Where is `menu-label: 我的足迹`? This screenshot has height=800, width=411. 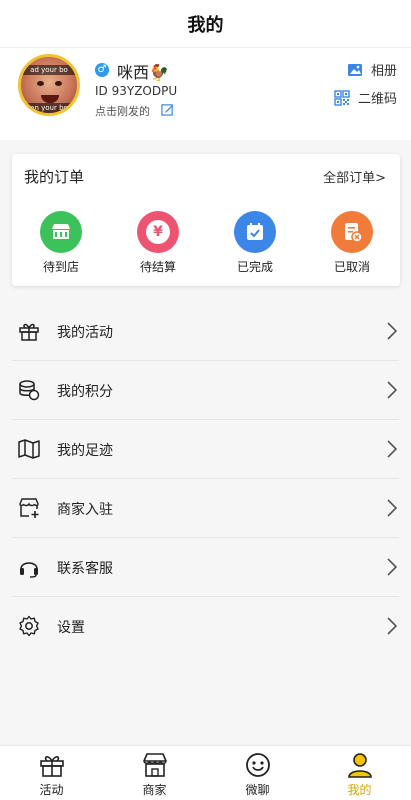 menu-label: 我的足迹 is located at coordinates (85, 451).